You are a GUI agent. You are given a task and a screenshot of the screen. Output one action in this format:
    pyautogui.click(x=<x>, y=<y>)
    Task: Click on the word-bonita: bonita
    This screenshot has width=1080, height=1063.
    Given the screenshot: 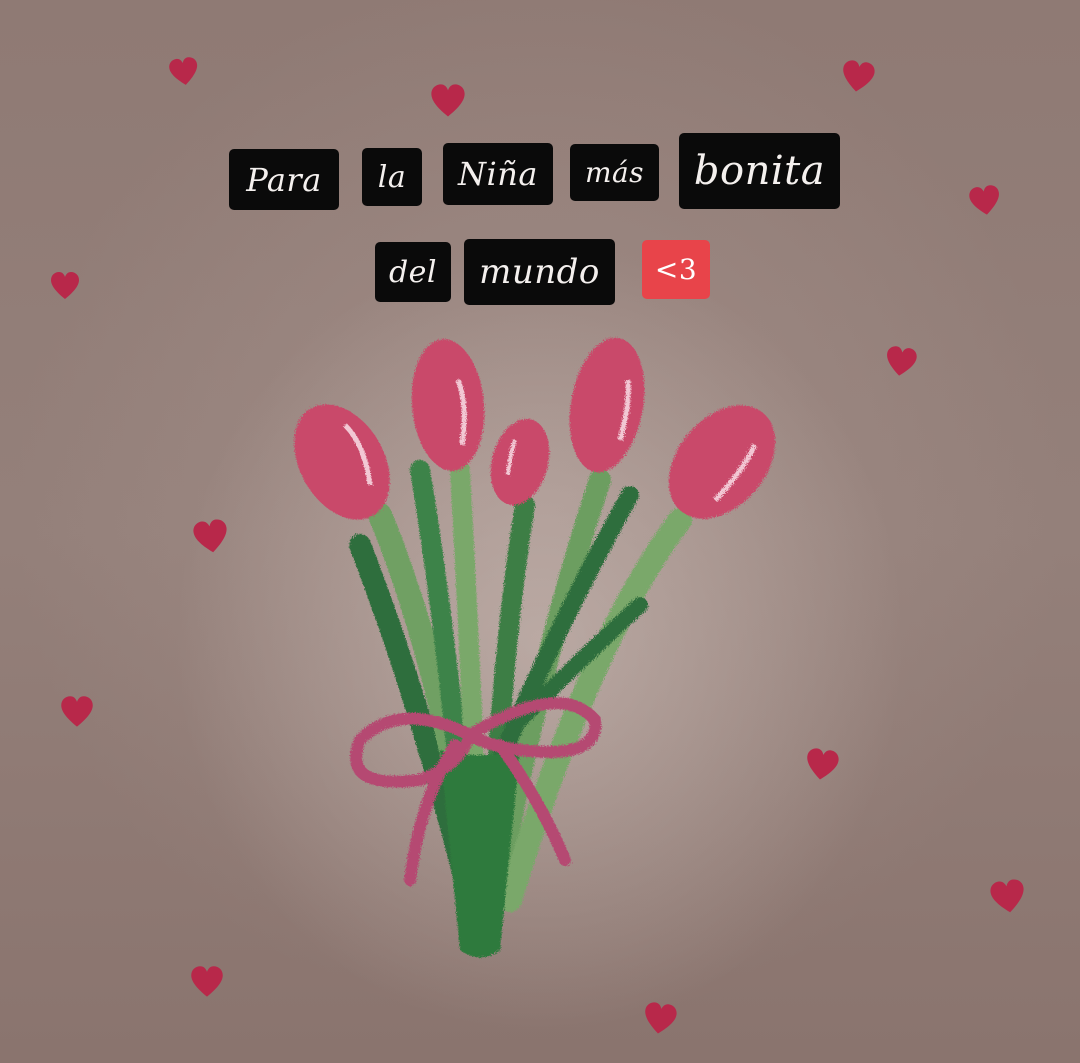 What is the action you would take?
    pyautogui.click(x=759, y=171)
    